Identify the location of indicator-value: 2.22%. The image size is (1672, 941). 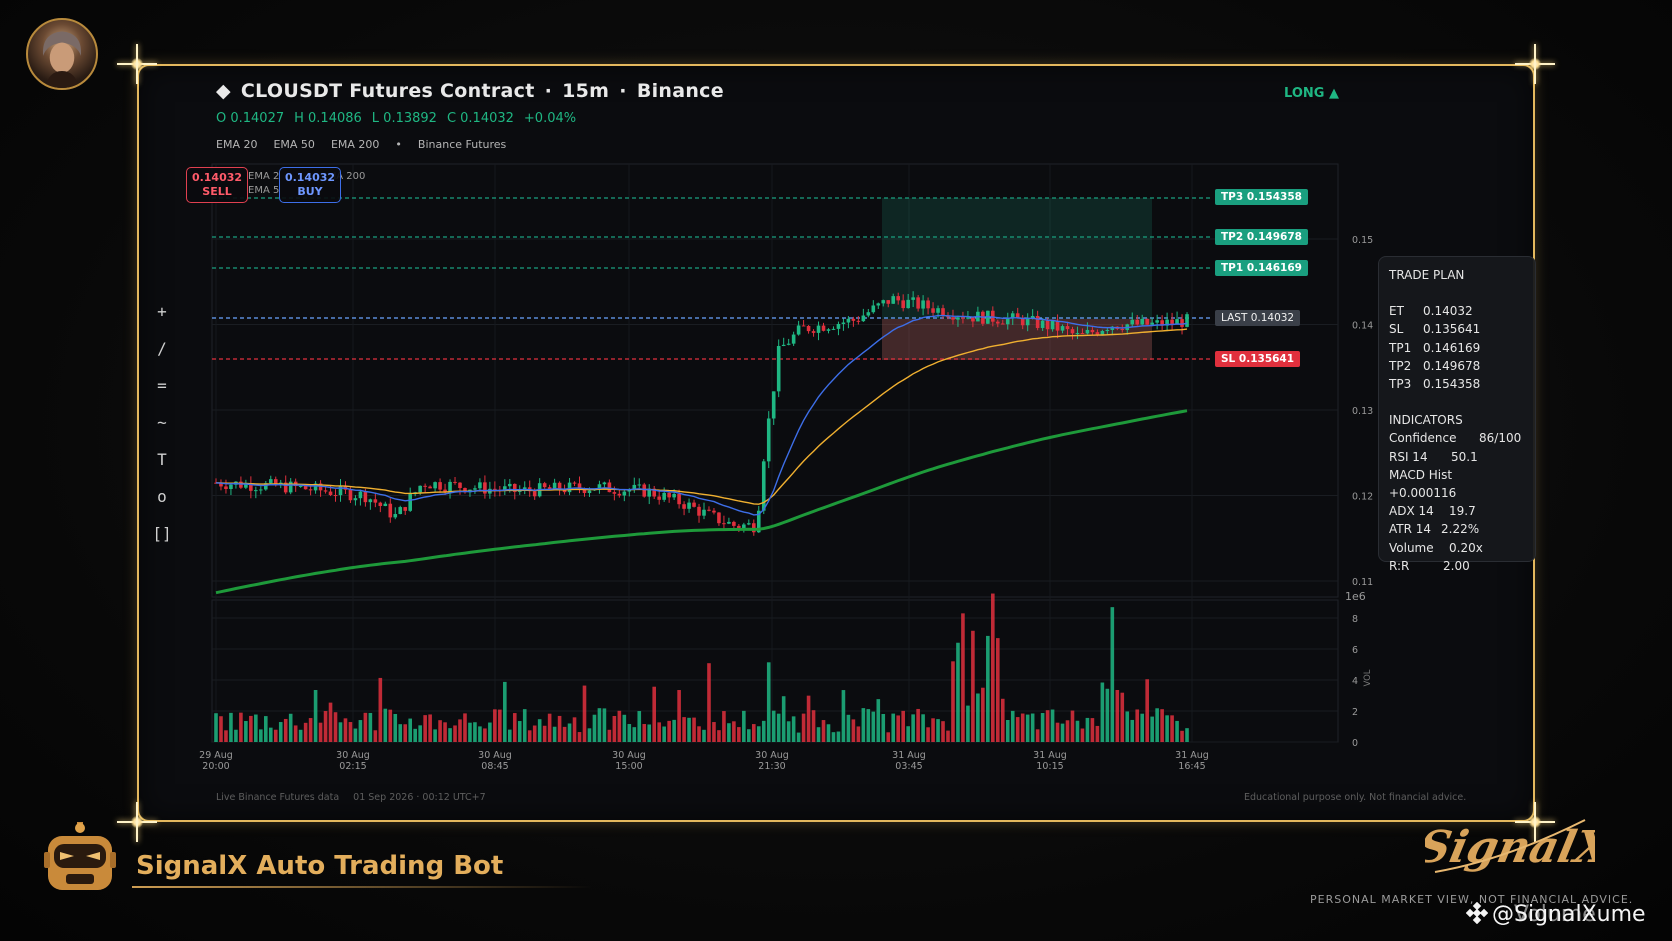
(1460, 529).